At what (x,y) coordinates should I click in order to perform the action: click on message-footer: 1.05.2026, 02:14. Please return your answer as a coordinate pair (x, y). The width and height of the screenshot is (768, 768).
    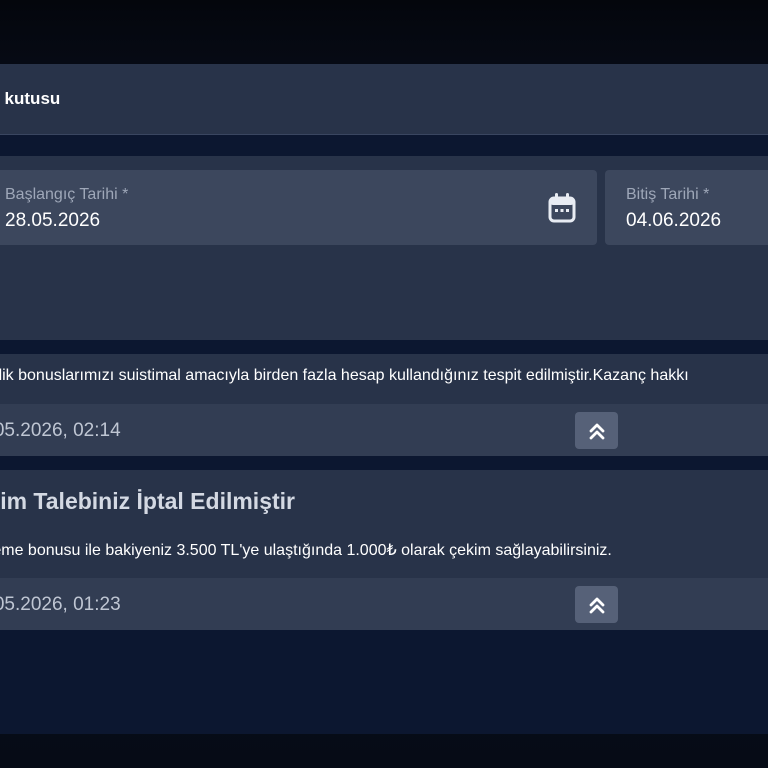
    Looking at the image, I should click on (384, 430).